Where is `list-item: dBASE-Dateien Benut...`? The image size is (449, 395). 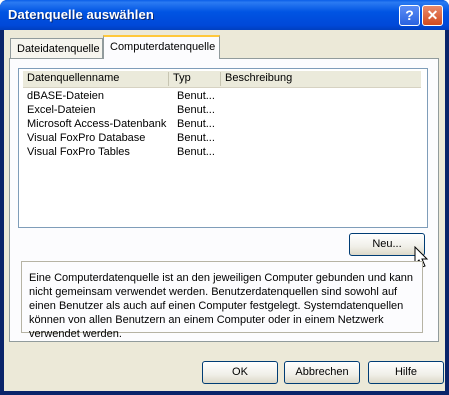
list-item: dBASE-Dateien Benut... is located at coordinates (222, 97).